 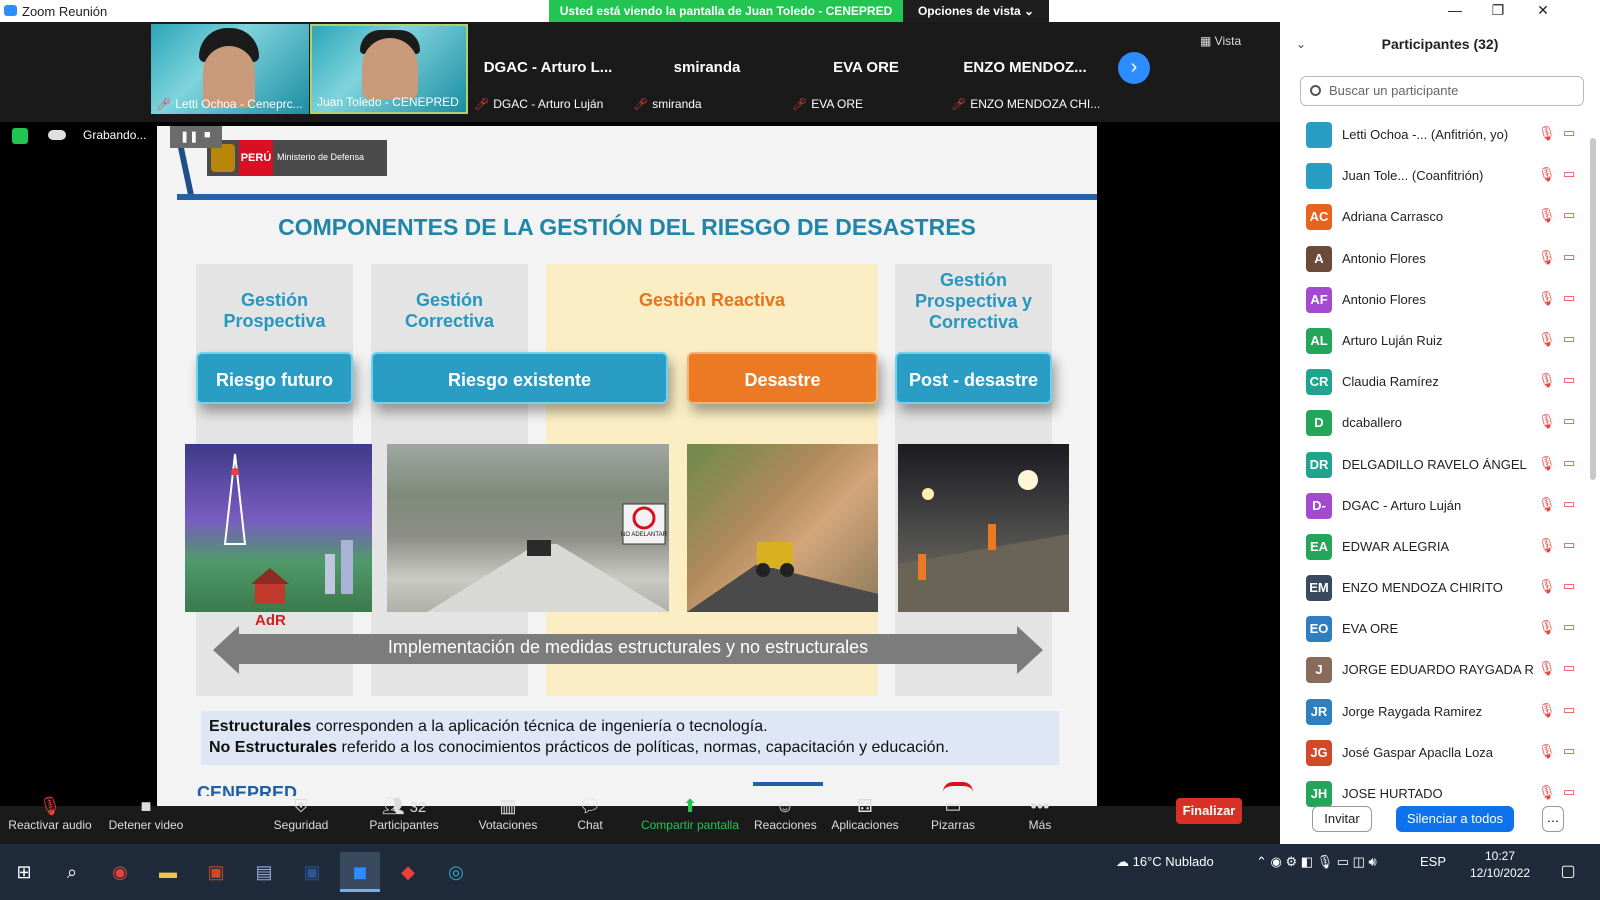 What do you see at coordinates (408, 872) in the screenshot?
I see `app-icon: ◆` at bounding box center [408, 872].